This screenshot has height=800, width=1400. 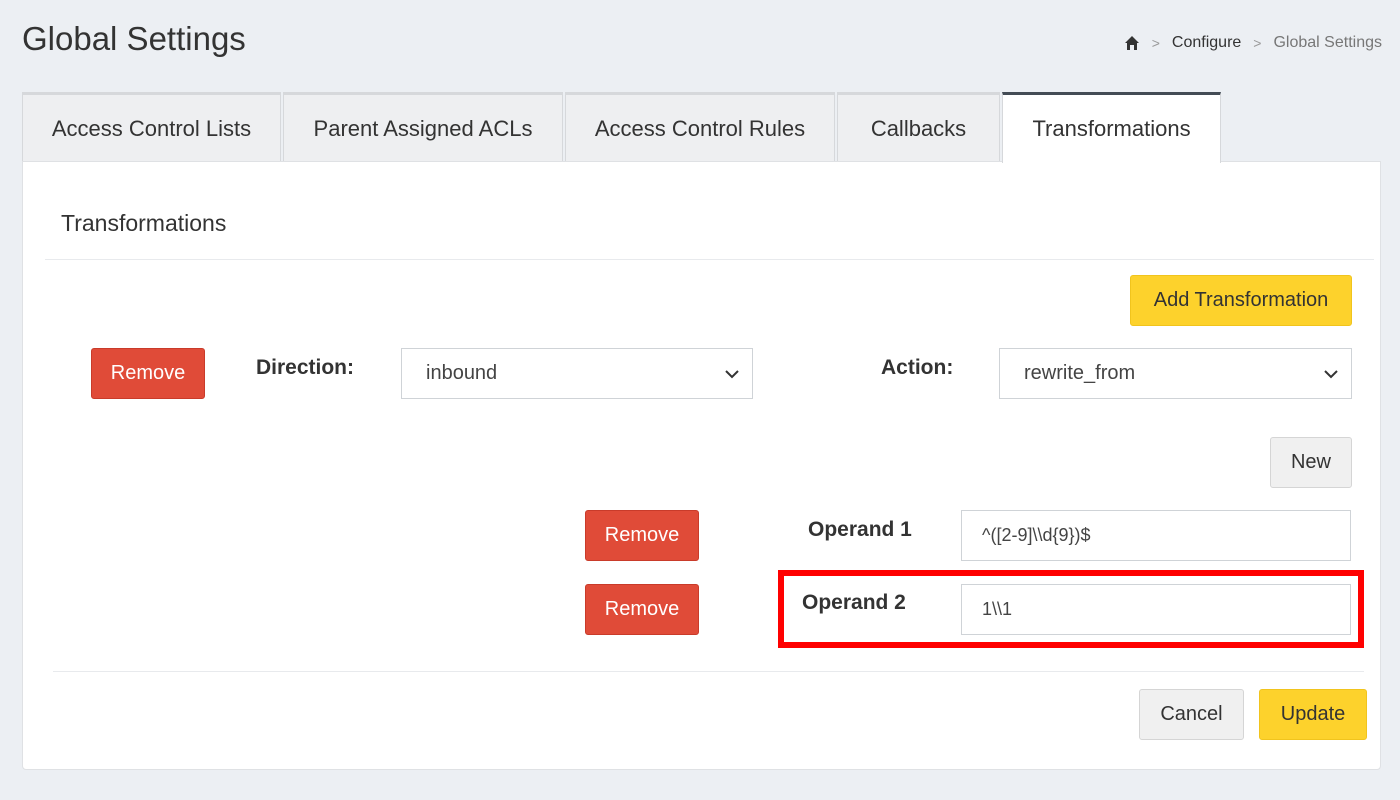 What do you see at coordinates (1206, 43) in the screenshot?
I see `breadcrumb-configure: Configure` at bounding box center [1206, 43].